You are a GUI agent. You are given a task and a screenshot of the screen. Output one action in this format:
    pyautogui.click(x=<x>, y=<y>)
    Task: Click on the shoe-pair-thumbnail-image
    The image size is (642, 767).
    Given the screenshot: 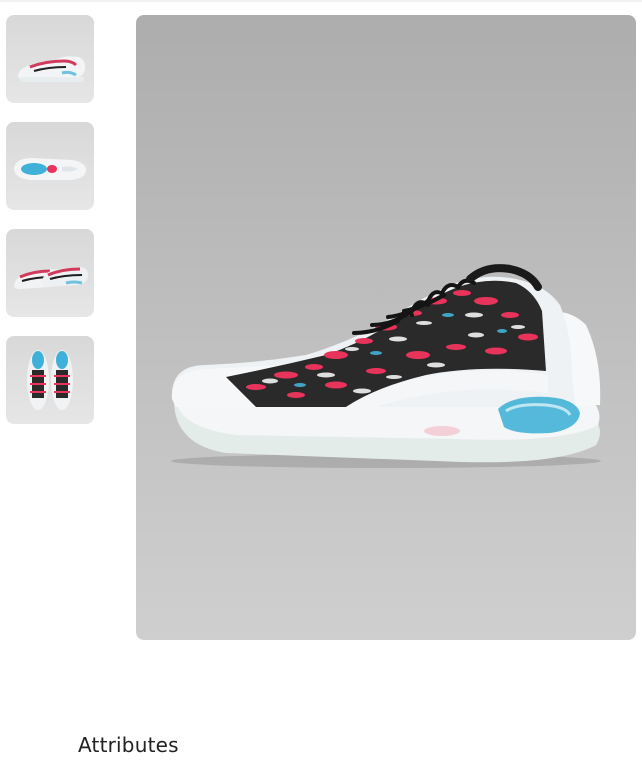 What is the action you would take?
    pyautogui.click(x=51, y=278)
    